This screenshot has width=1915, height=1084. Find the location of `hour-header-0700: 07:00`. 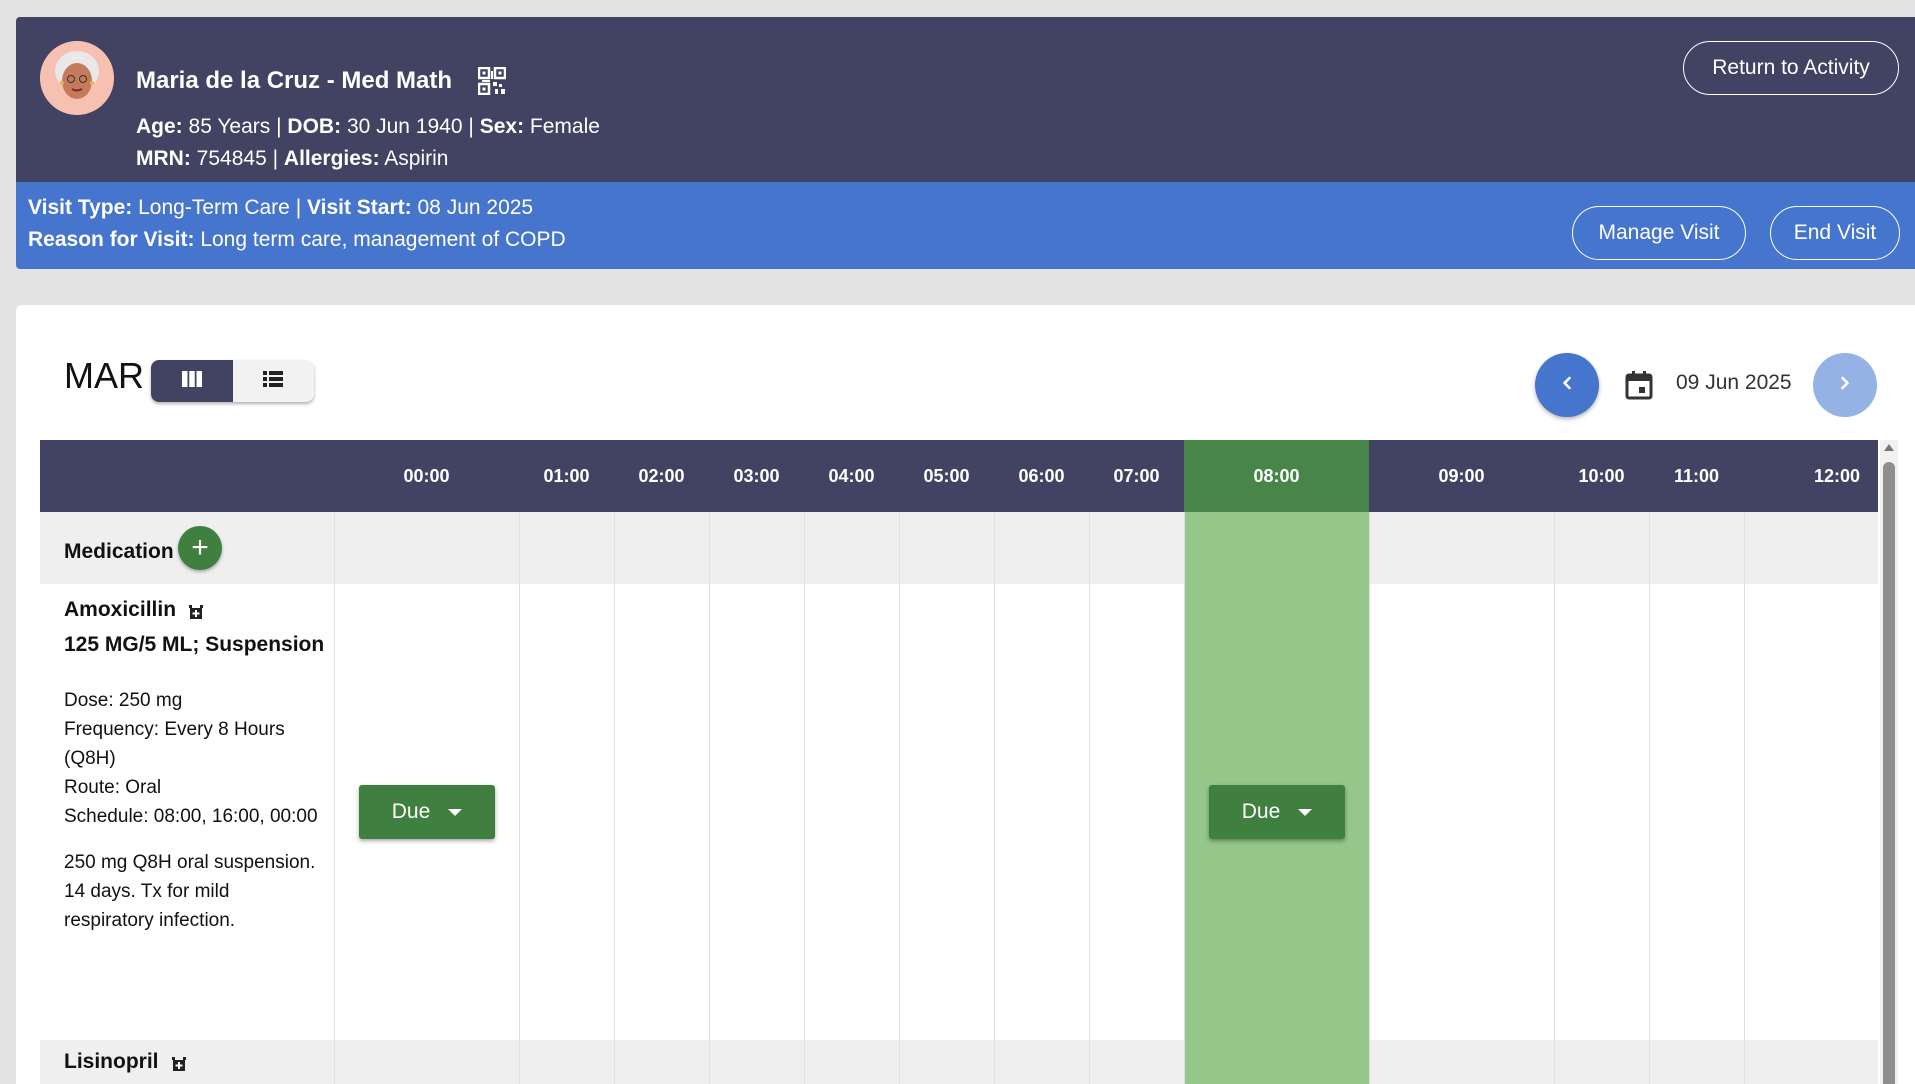

hour-header-0700: 07:00 is located at coordinates (1136, 475).